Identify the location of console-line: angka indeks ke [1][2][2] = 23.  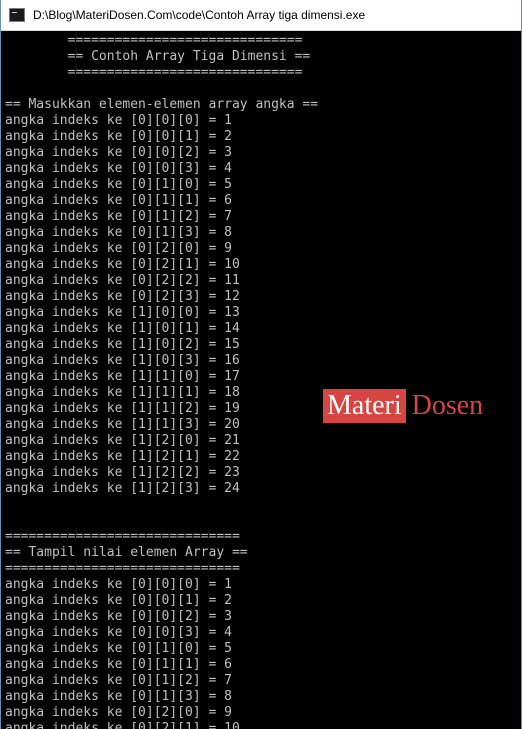
(122, 472).